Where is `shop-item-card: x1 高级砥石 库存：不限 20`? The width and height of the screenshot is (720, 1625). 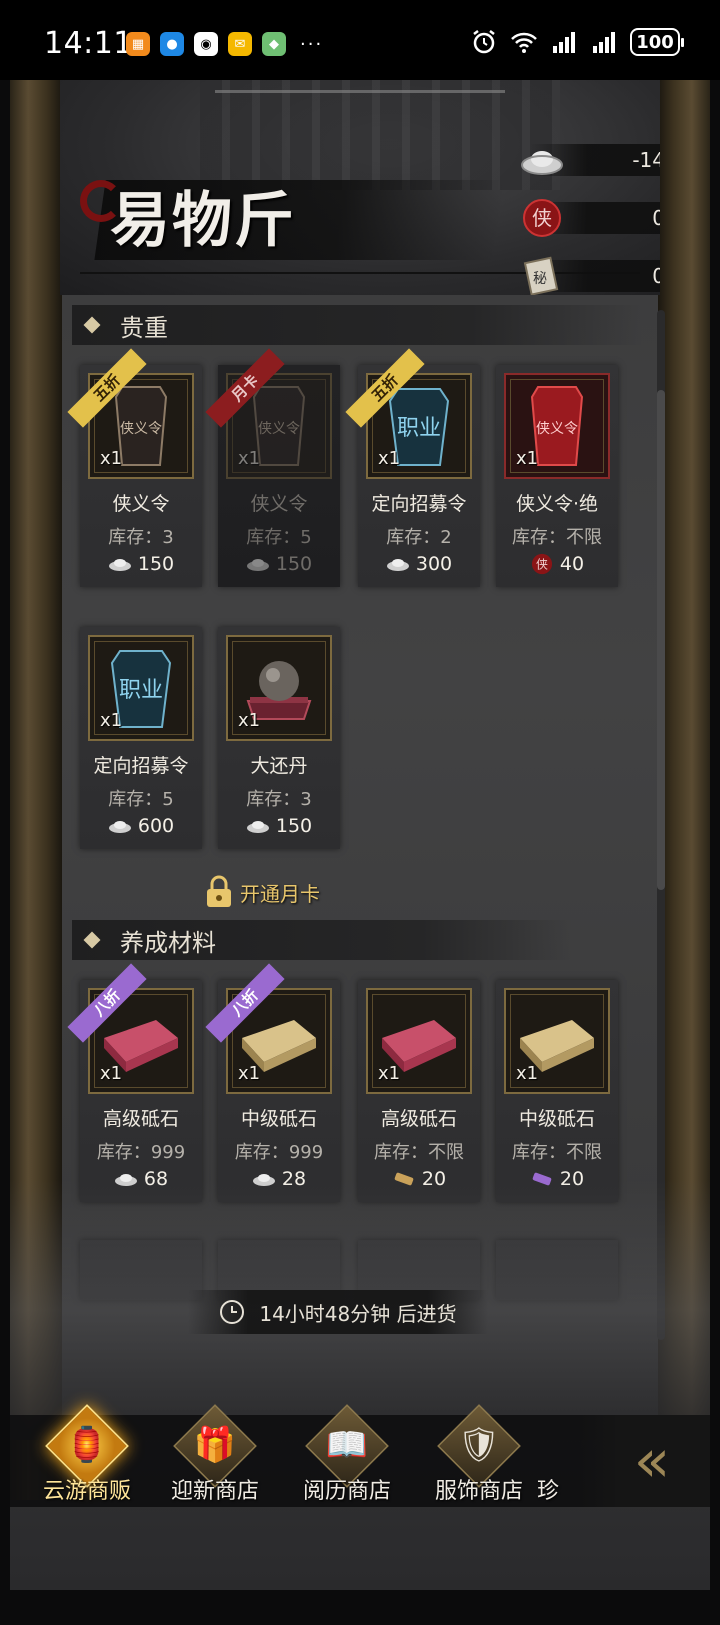 shop-item-card: x1 高级砥石 库存：不限 20 is located at coordinates (419, 1091).